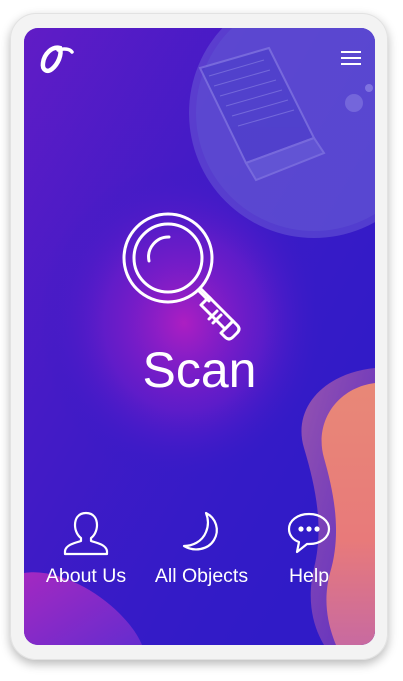 This screenshot has height=681, width=403. I want to click on nav-label-about-us: About Us, so click(86, 576).